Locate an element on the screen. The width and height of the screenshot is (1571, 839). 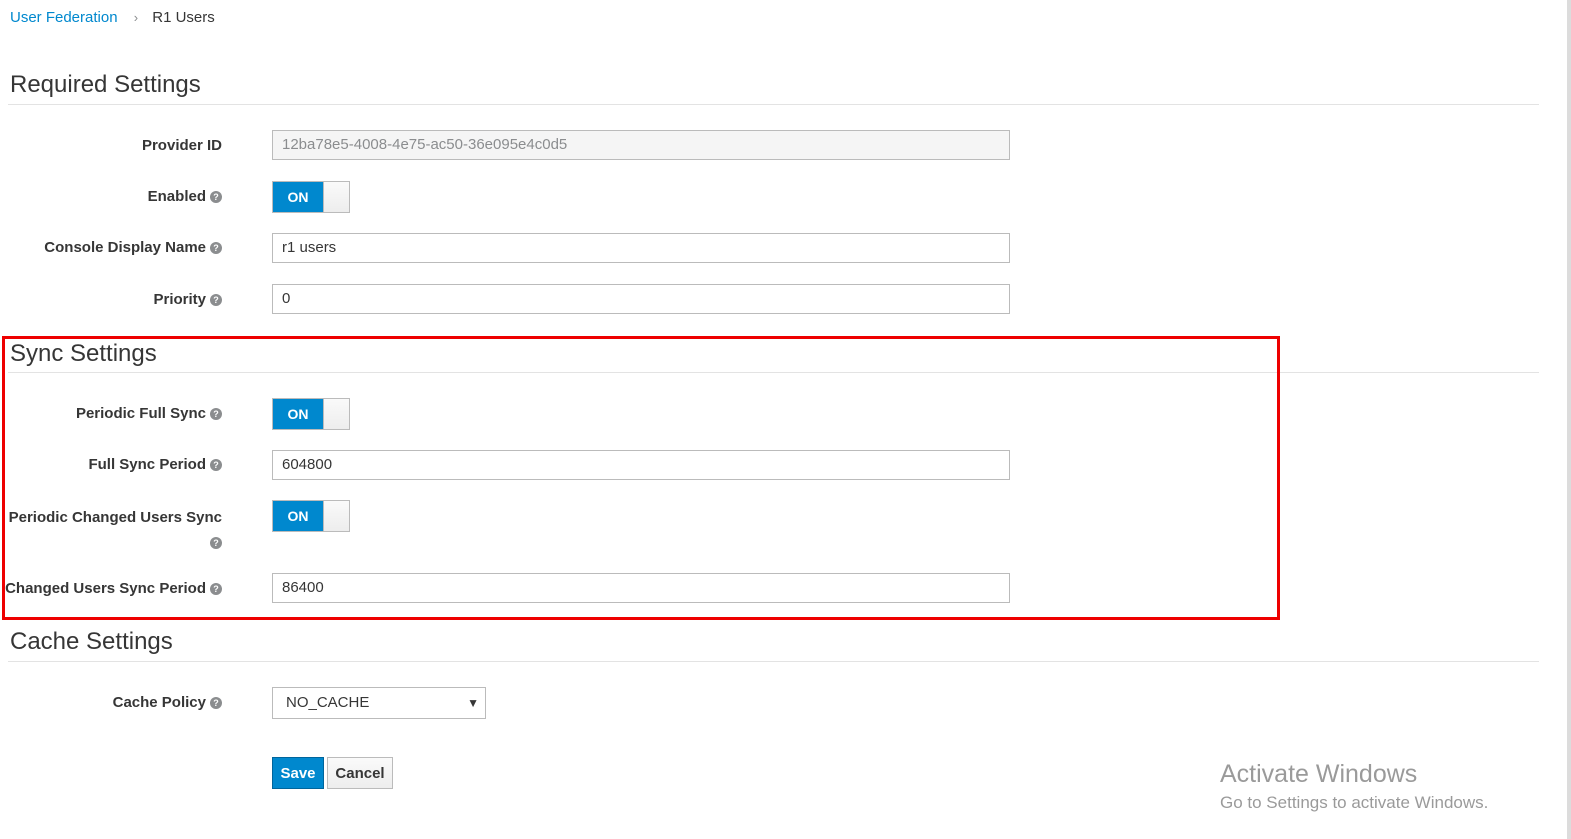
watermark-subtitle: Go to Settings to activate Windows. is located at coordinates (1354, 802).